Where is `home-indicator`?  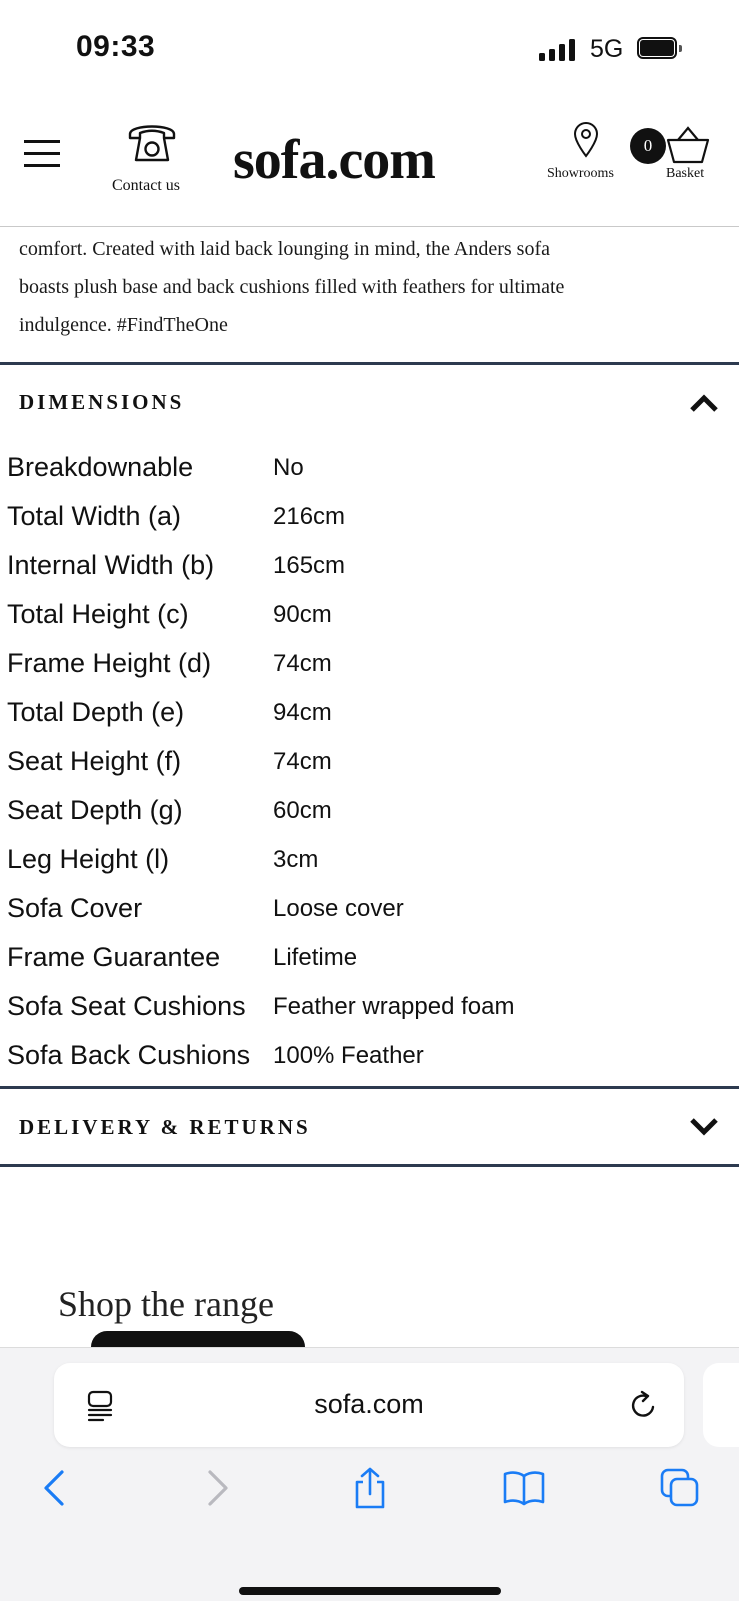
home-indicator is located at coordinates (370, 1591).